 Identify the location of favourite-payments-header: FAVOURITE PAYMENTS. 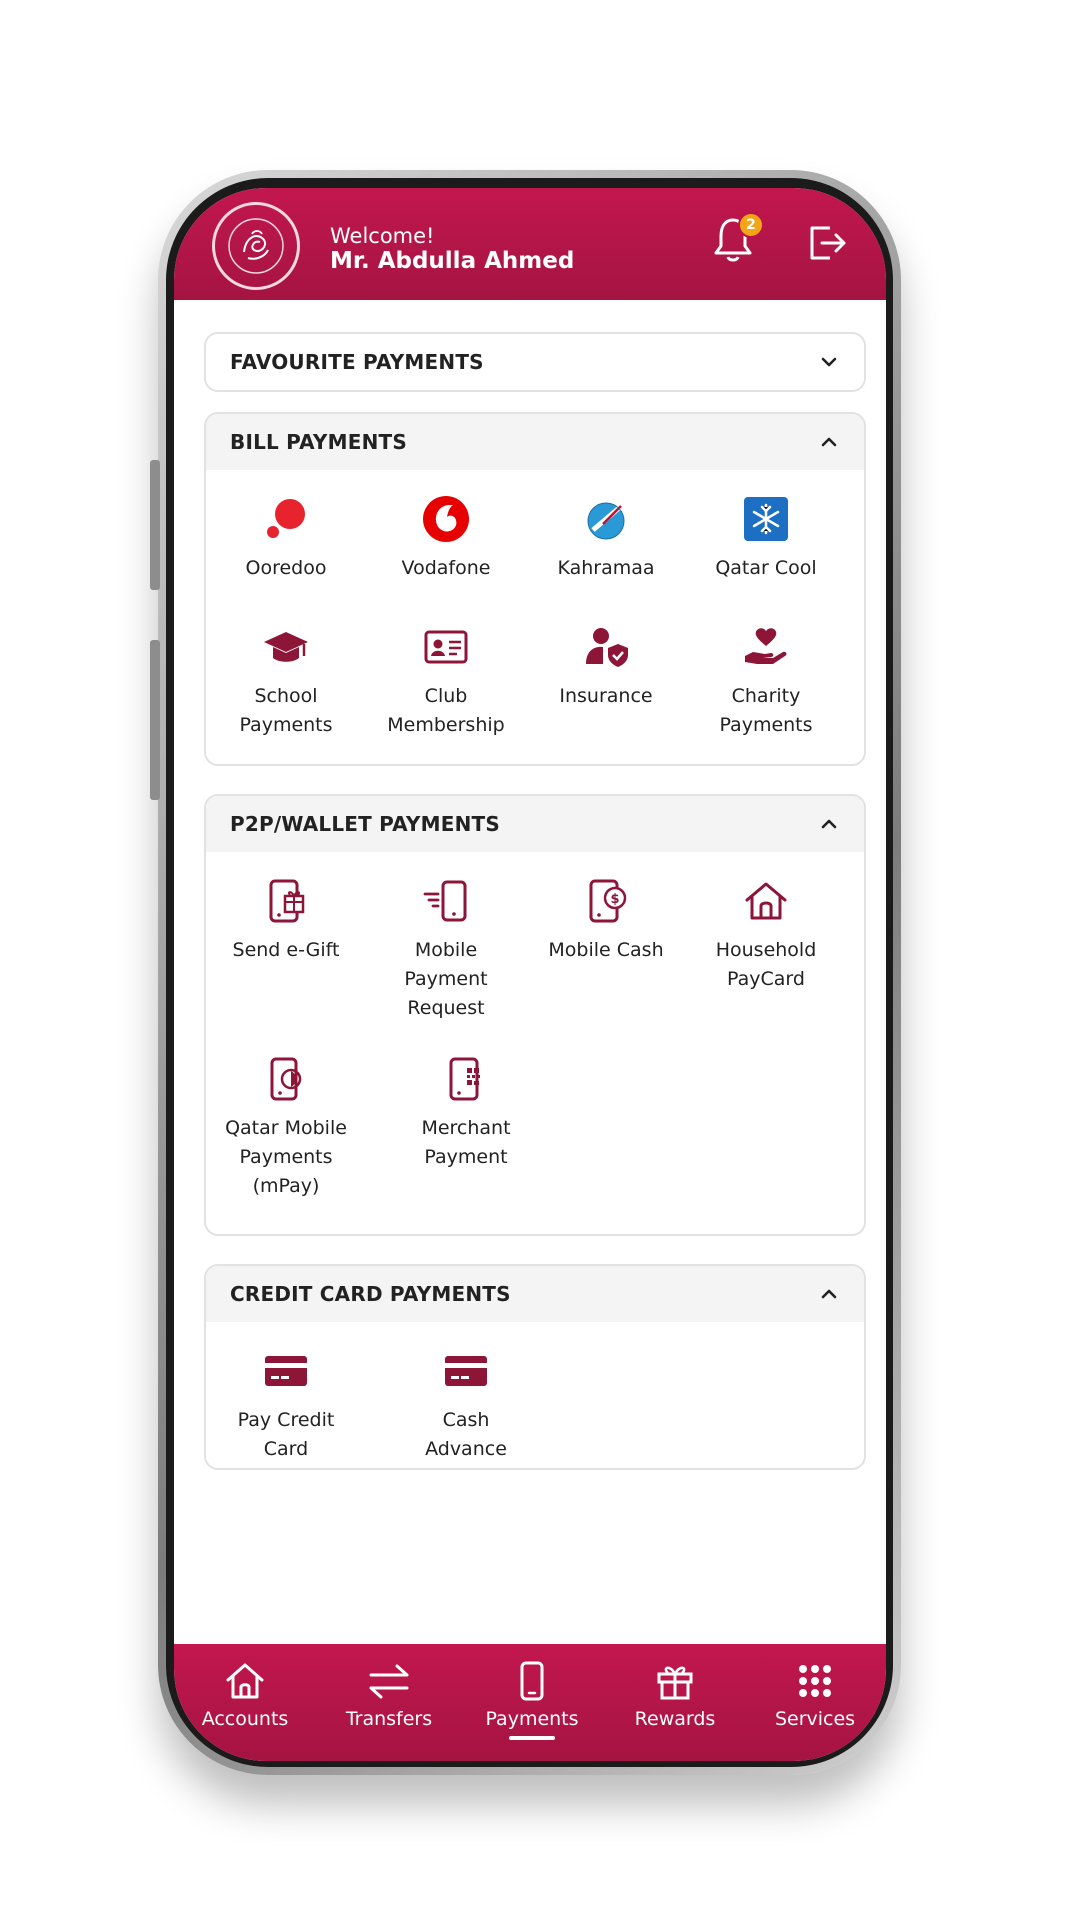
(535, 362).